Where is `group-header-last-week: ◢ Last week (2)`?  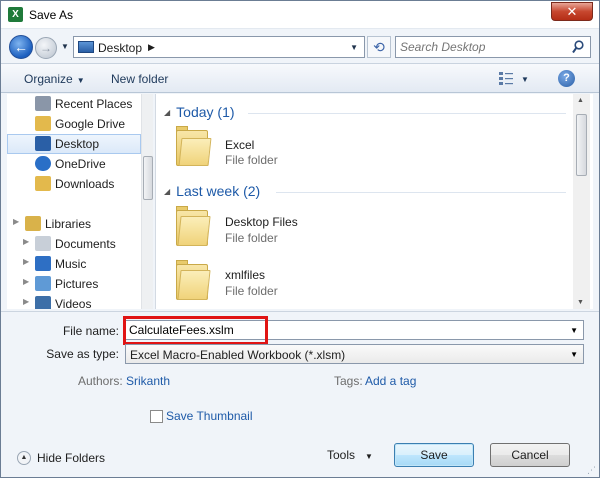
group-header-last-week: ◢ Last week (2) is located at coordinates (212, 191).